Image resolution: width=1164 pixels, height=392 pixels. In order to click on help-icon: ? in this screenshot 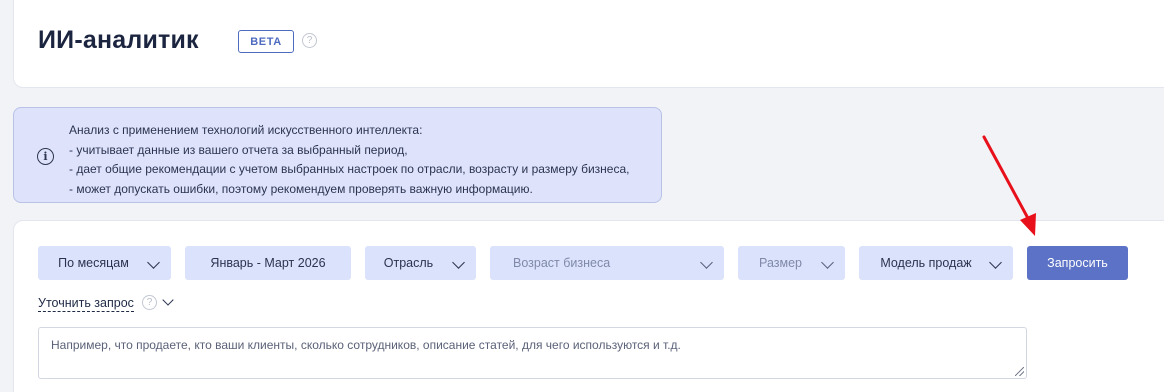, I will do `click(309, 40)`.